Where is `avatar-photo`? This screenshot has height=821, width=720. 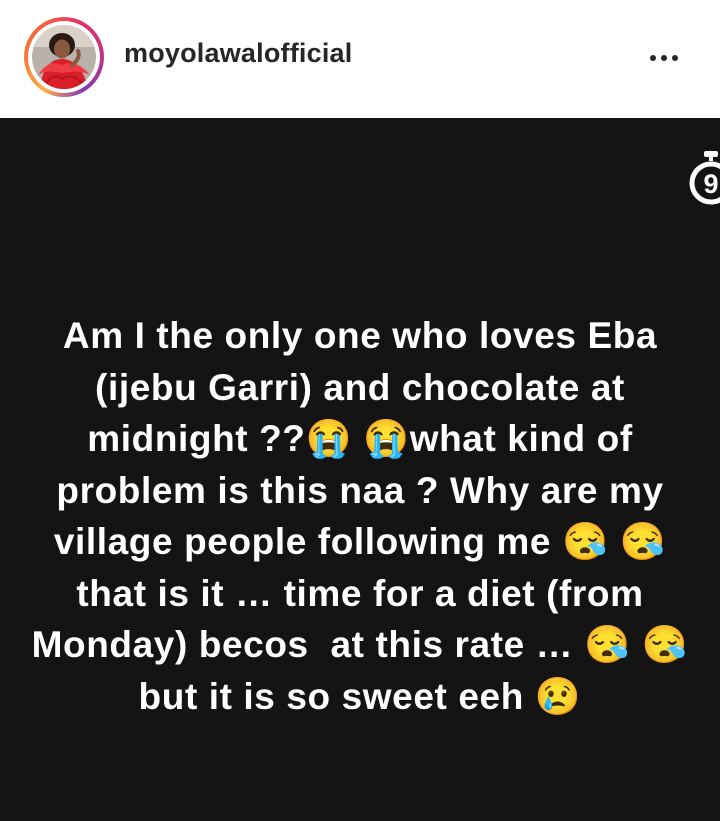
avatar-photo is located at coordinates (64, 57).